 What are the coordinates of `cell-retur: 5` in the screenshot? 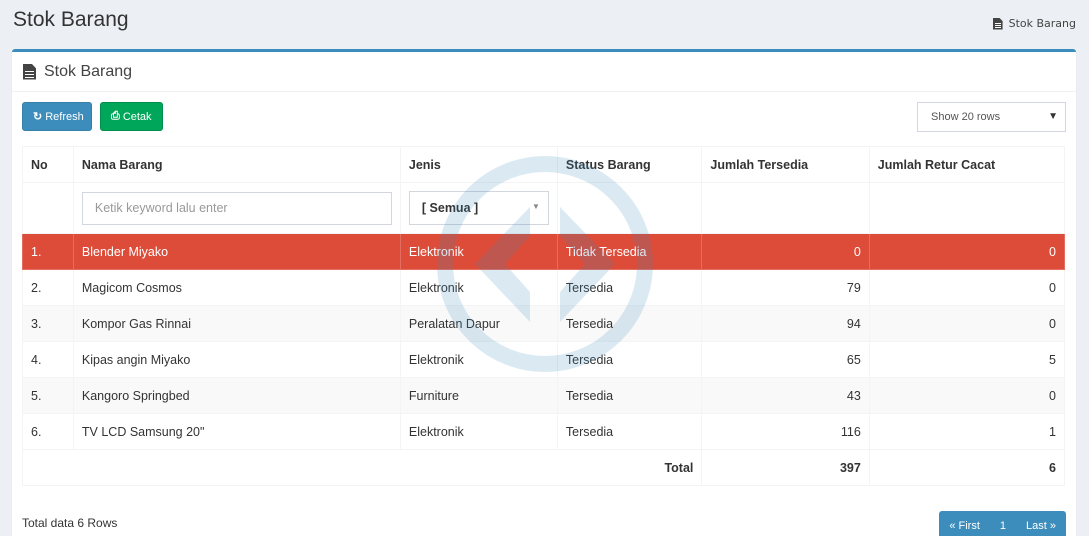 It's located at (967, 359).